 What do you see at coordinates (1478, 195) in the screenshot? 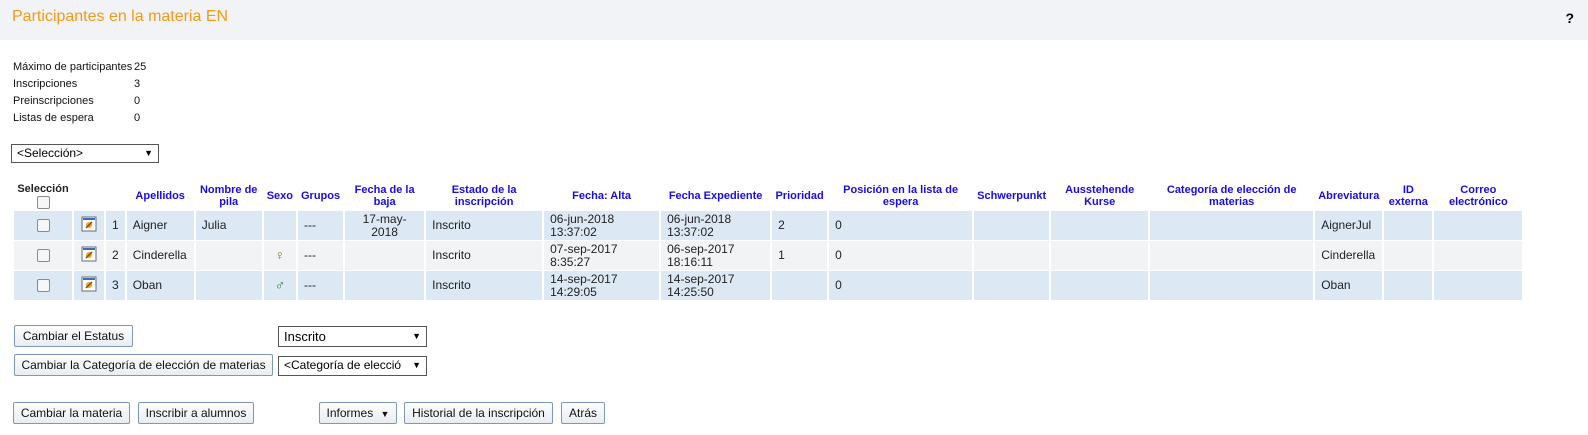
I see `col-header-correo: Correo electrónico` at bounding box center [1478, 195].